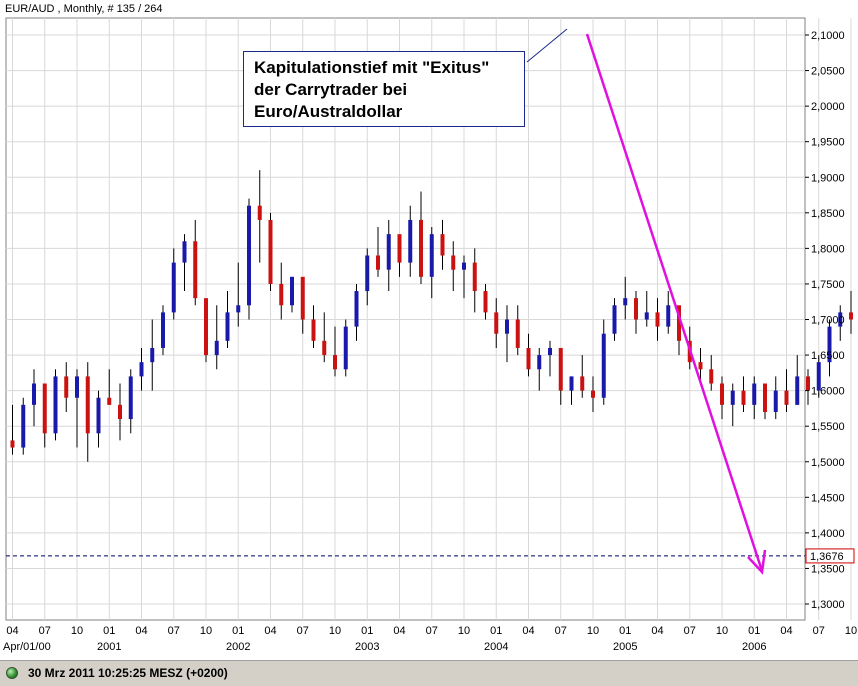 The height and width of the screenshot is (686, 858). I want to click on y-tick-label: 2,0500, so click(828, 72).